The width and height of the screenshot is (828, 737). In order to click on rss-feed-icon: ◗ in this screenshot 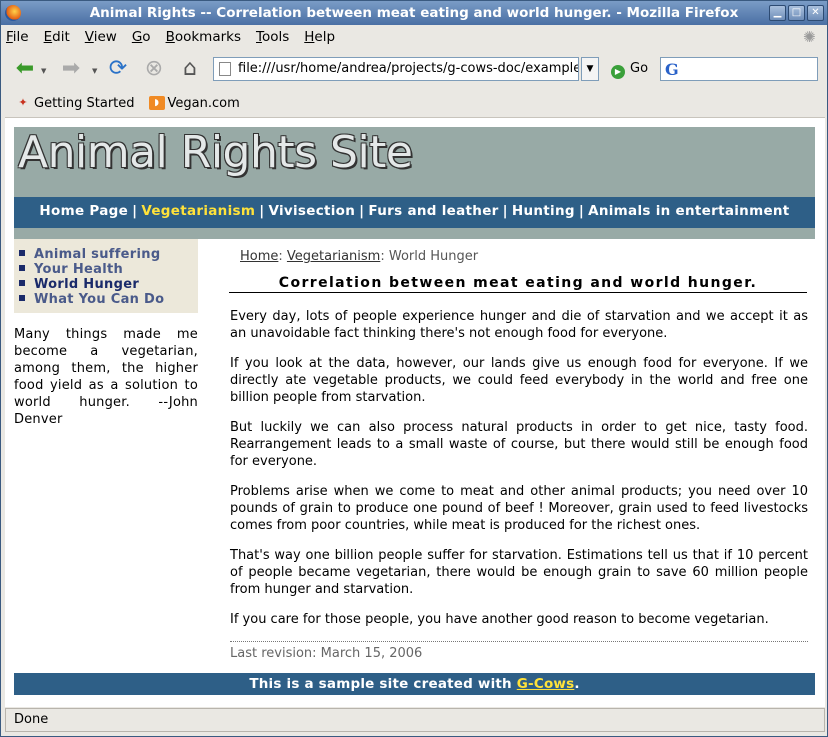, I will do `click(156, 103)`.